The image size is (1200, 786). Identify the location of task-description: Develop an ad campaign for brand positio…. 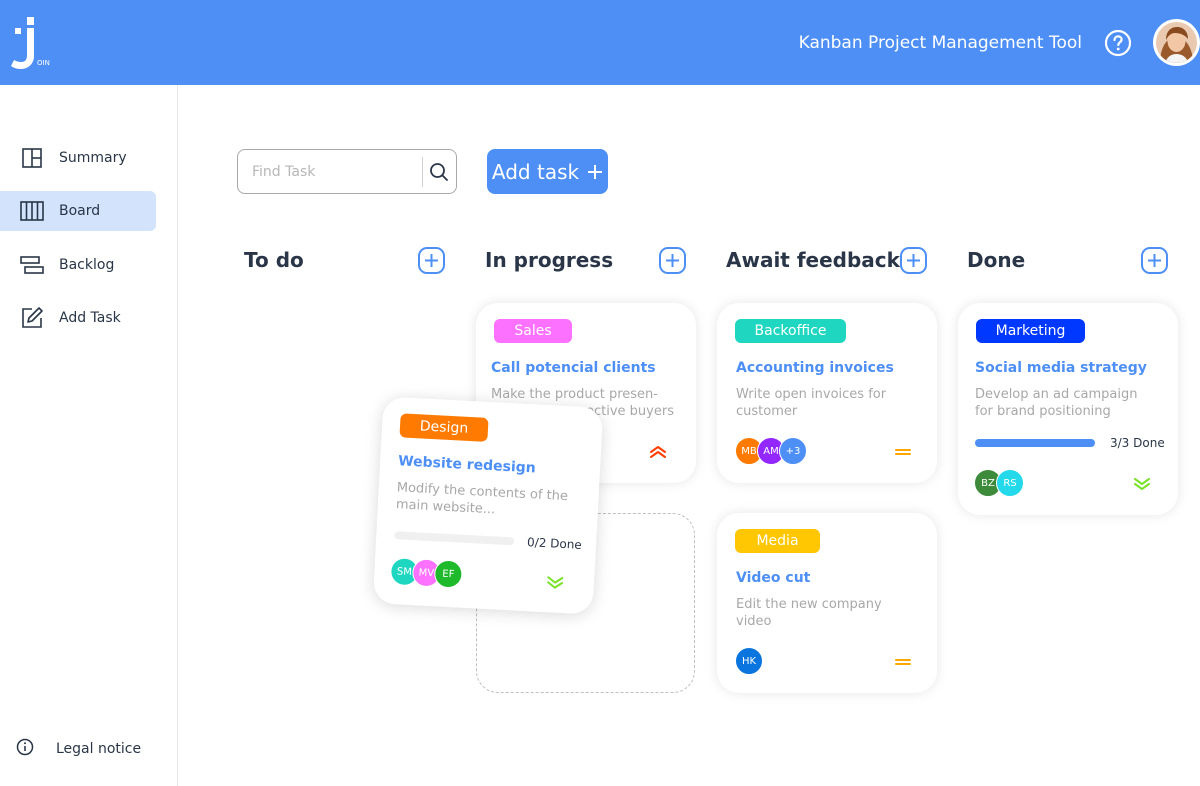
(1056, 403).